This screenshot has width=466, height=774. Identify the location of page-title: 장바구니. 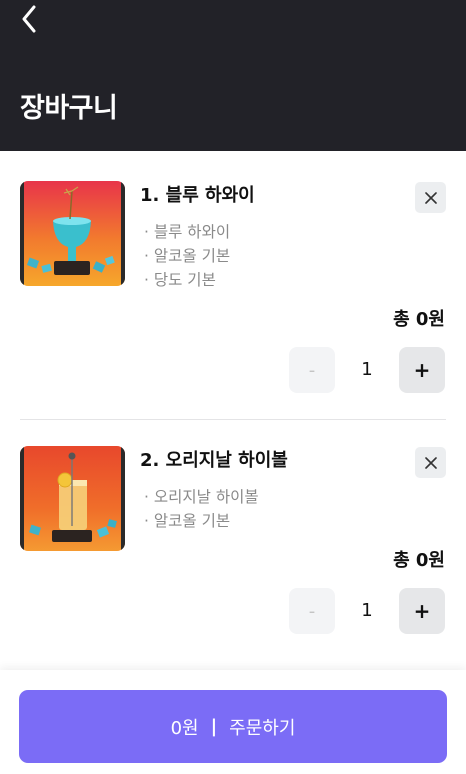
(69, 108).